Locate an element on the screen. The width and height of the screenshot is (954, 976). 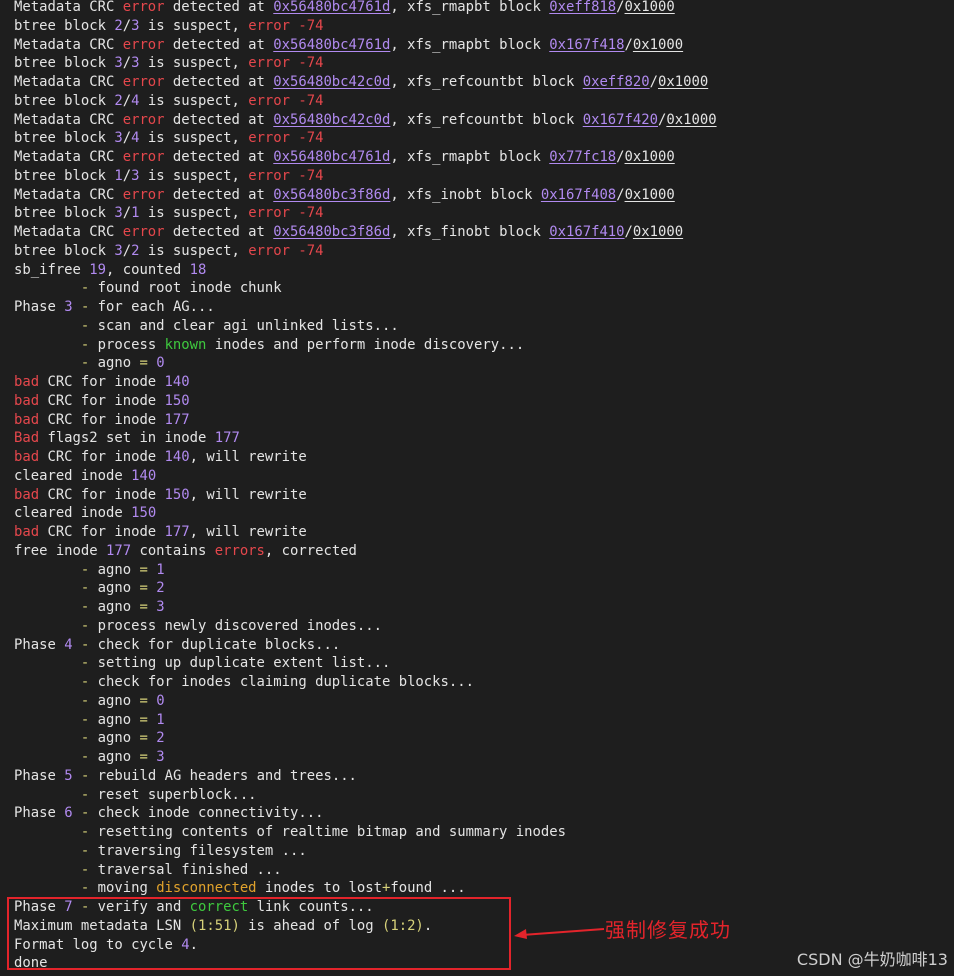
terminal-text: Metadata CRC is located at coordinates (68, 157).